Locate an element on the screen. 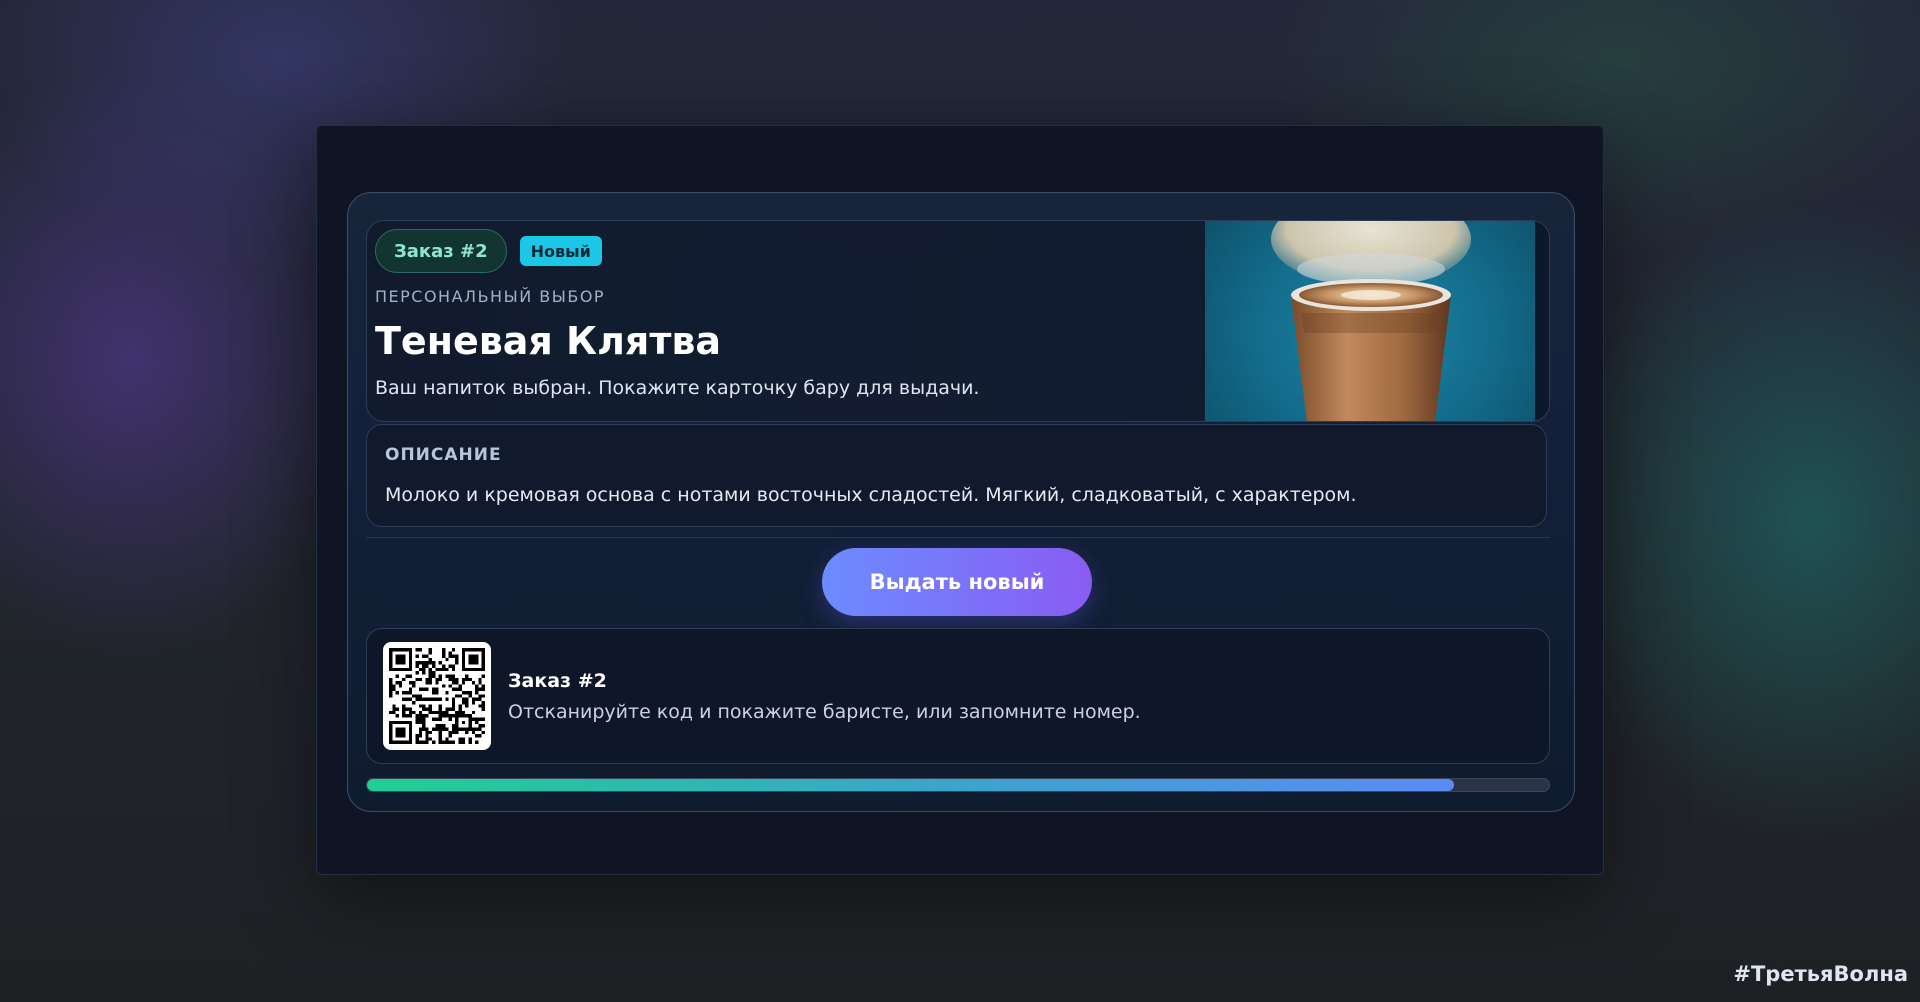 This screenshot has height=1002, width=1920. progress-bar is located at coordinates (958, 785).